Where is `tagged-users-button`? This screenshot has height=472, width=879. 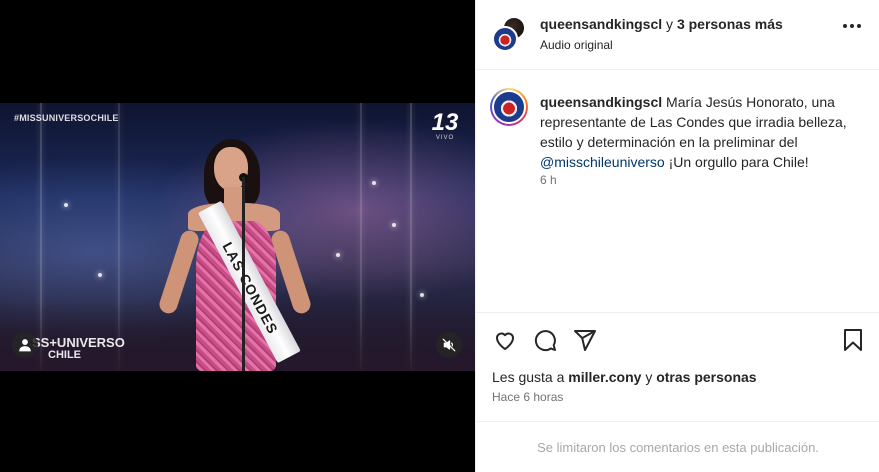
tagged-users-button is located at coordinates (25, 345).